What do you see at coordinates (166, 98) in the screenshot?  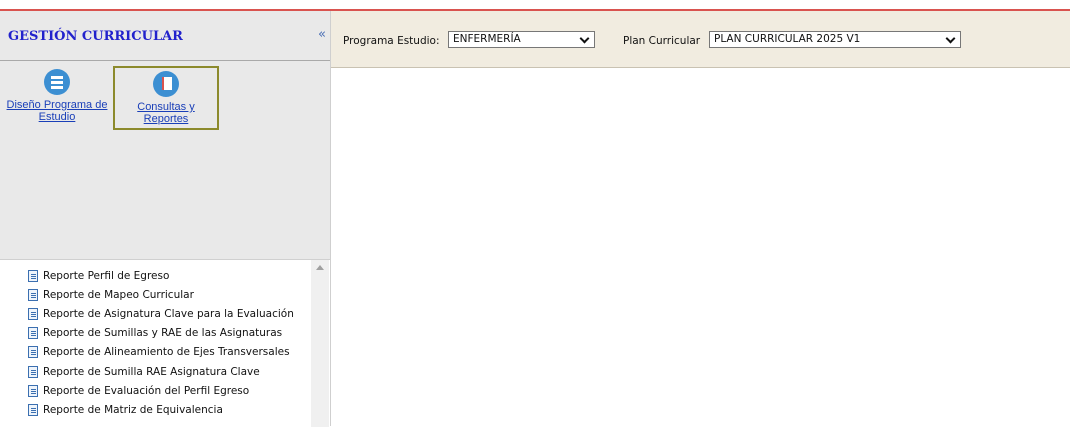 I see `module-consultas-reportes: Consultas y Reportes` at bounding box center [166, 98].